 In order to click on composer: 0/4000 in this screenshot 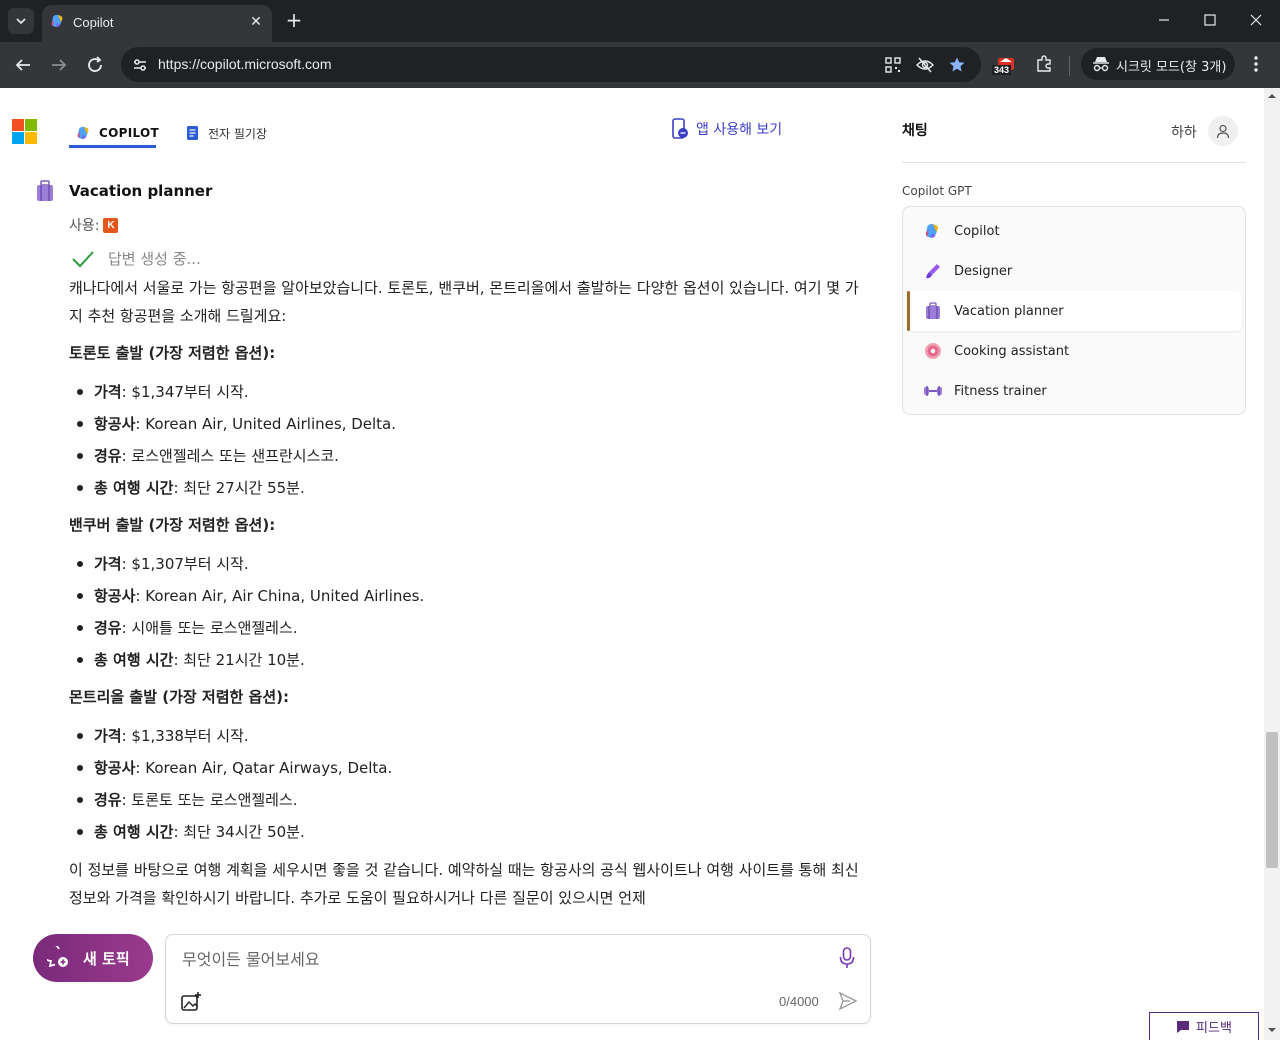, I will do `click(518, 979)`.